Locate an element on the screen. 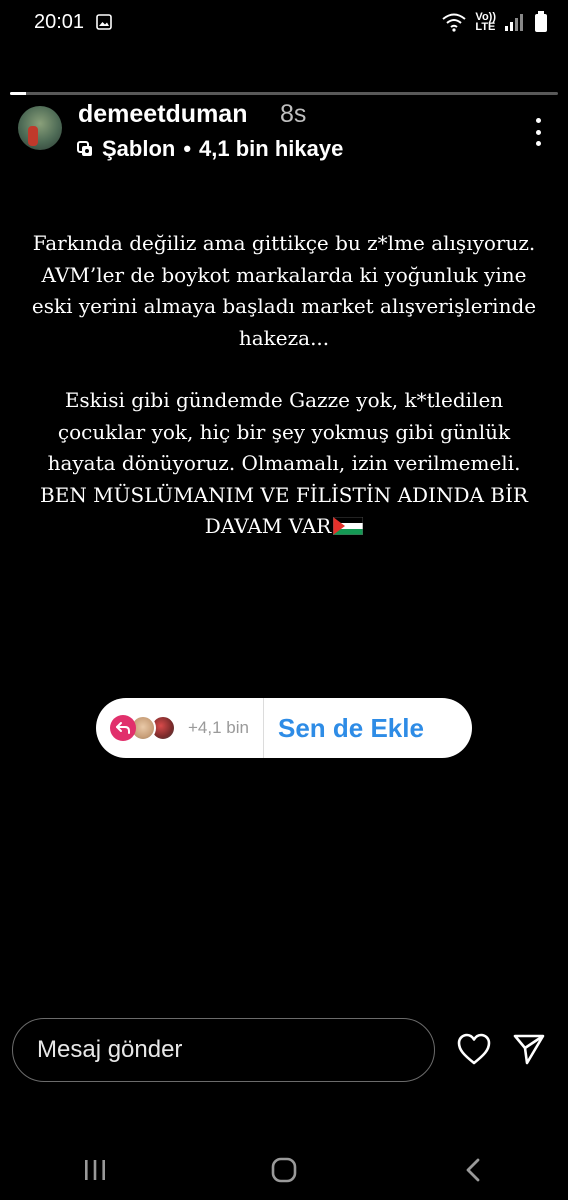  status-bar: 20:01 Vo)) LTE is located at coordinates (284, 22).